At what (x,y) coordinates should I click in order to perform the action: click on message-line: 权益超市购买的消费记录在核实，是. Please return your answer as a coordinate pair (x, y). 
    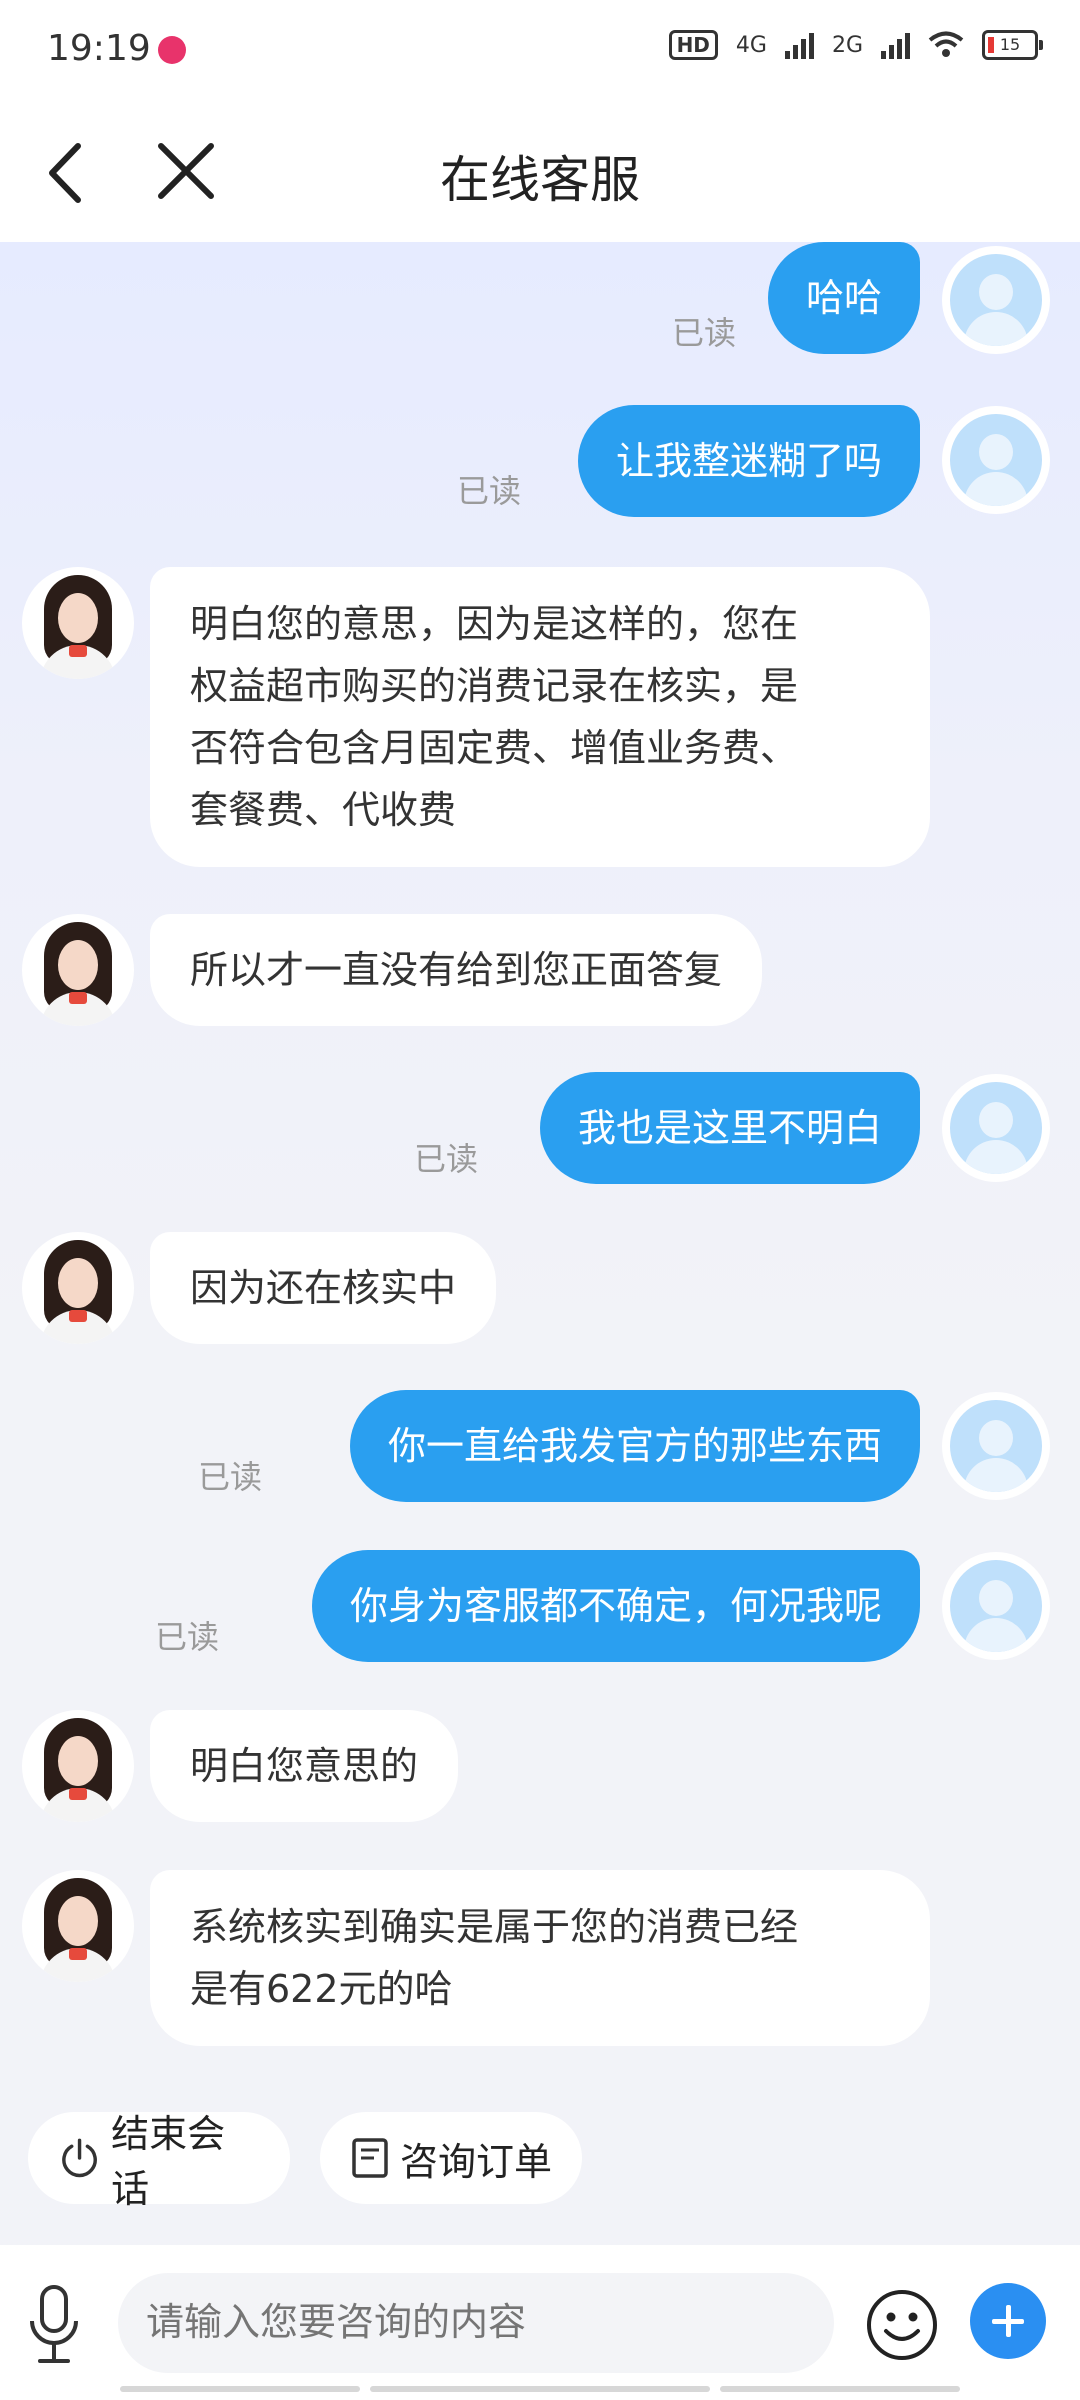
    Looking at the image, I should click on (494, 686).